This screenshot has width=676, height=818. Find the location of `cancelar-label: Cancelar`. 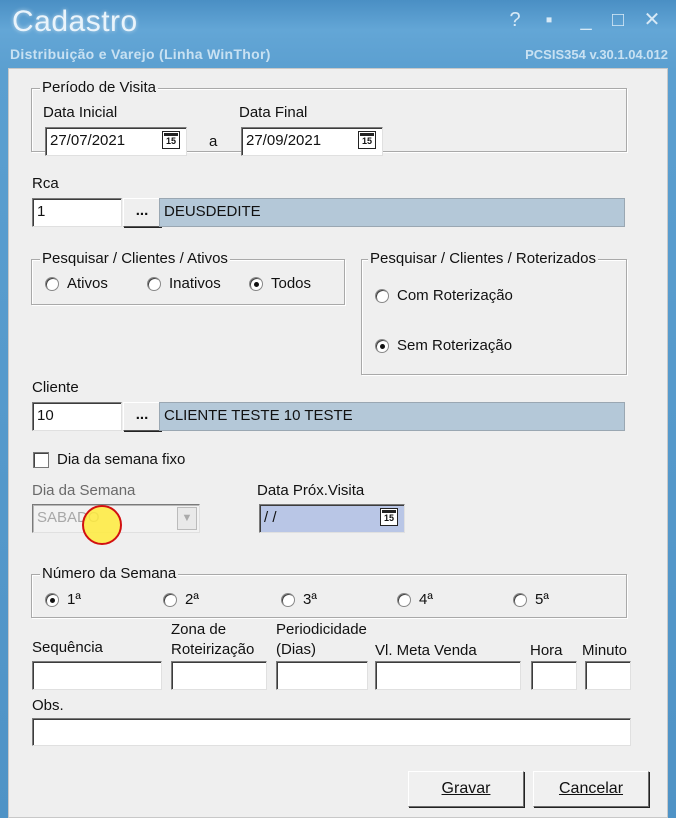

cancelar-label: Cancelar is located at coordinates (591, 788).